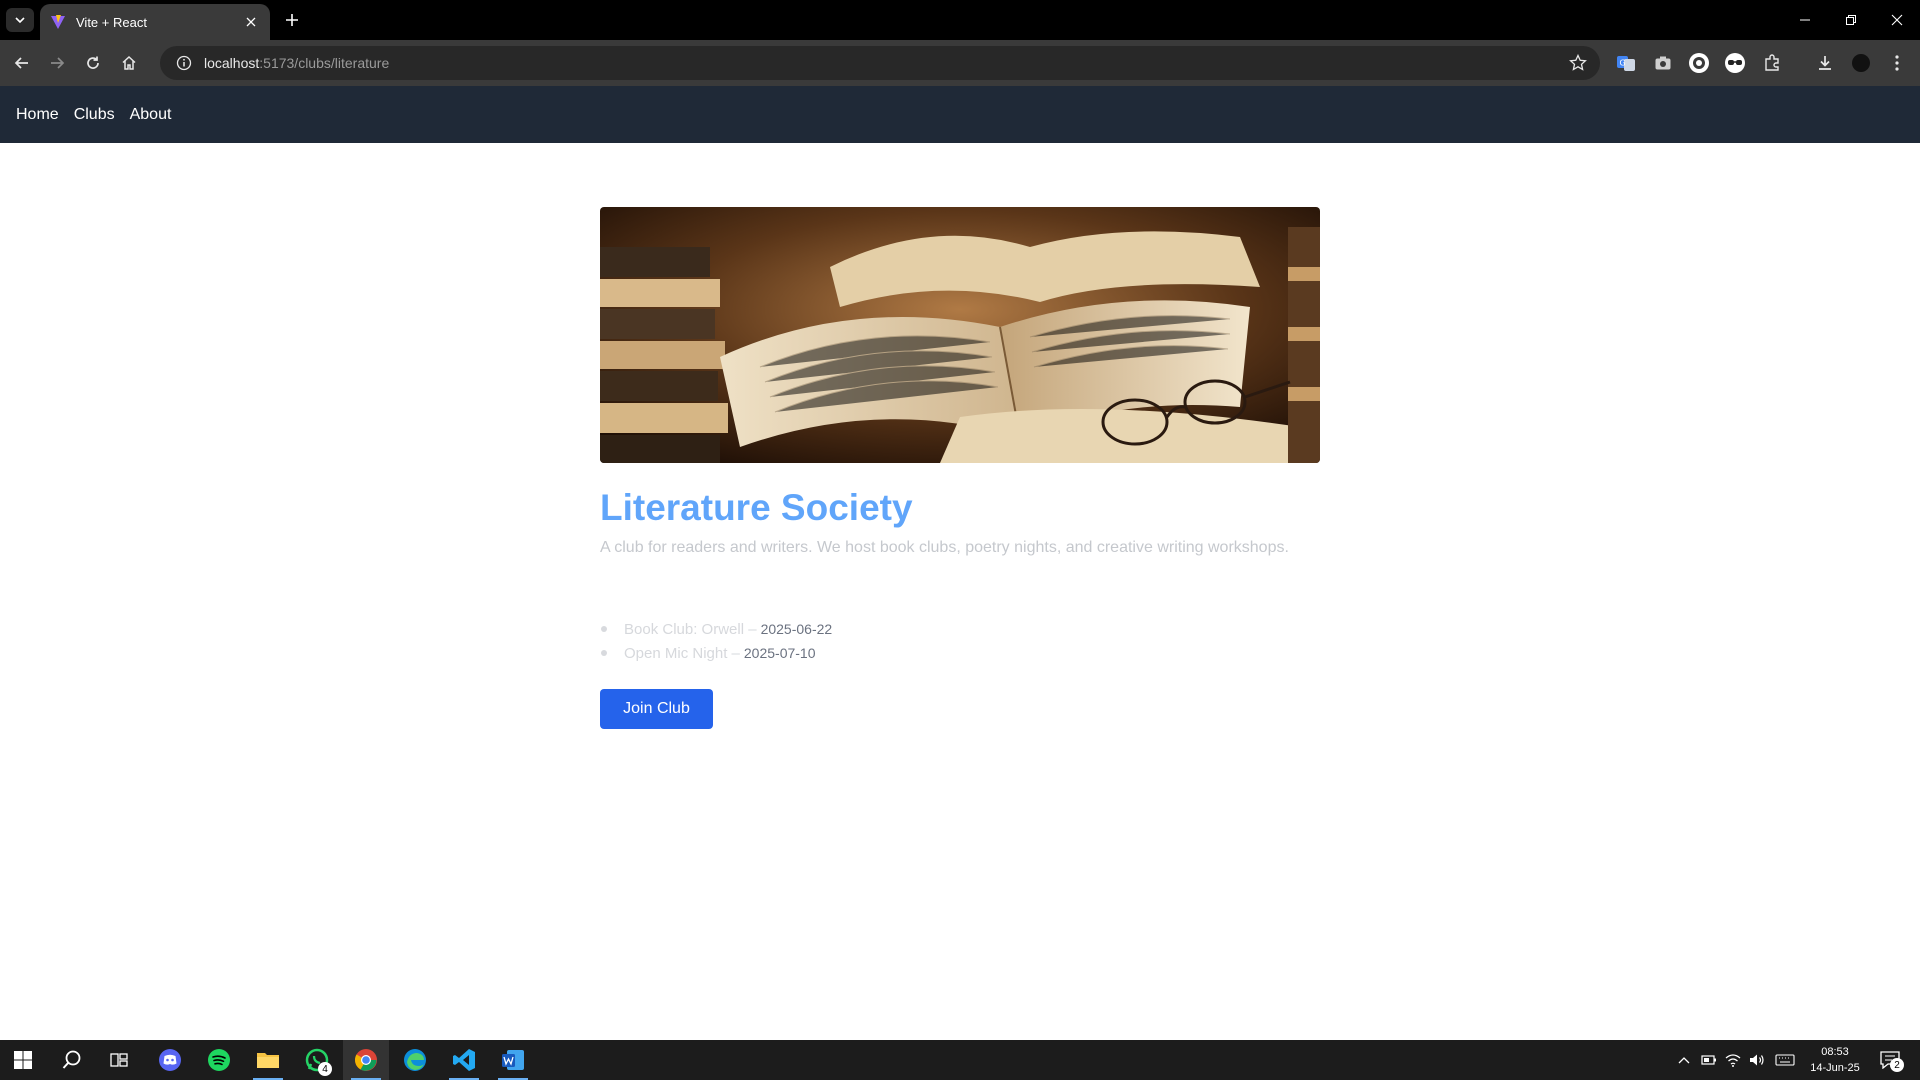 The height and width of the screenshot is (1080, 1920). I want to click on club-hero-image, so click(960, 335).